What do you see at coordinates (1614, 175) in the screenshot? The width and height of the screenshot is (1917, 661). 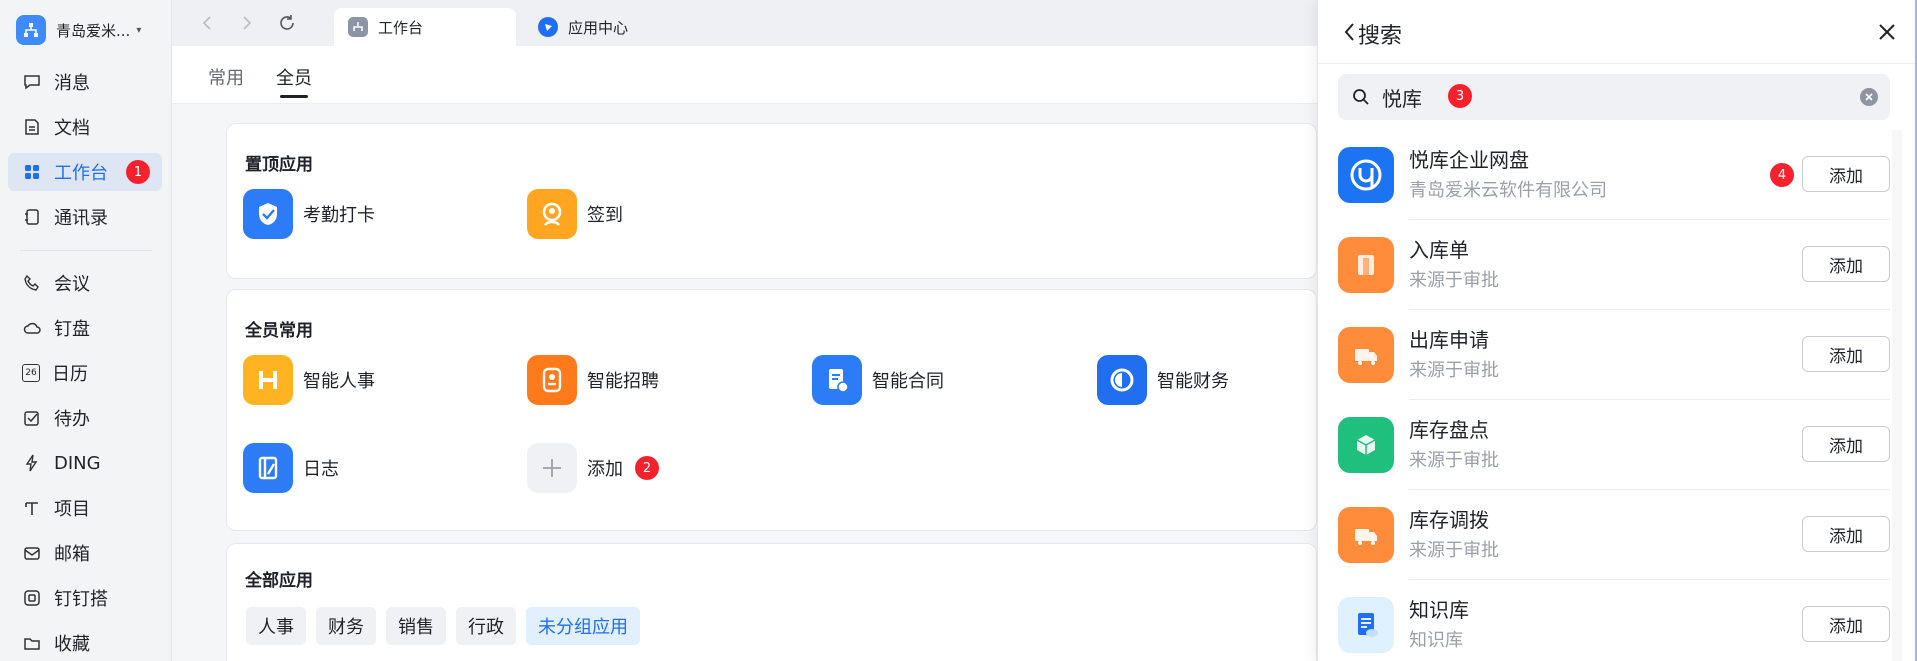 I see `search-result-item: 悦库企业网盘 青岛爱米云软件有限公司 4 添加` at bounding box center [1614, 175].